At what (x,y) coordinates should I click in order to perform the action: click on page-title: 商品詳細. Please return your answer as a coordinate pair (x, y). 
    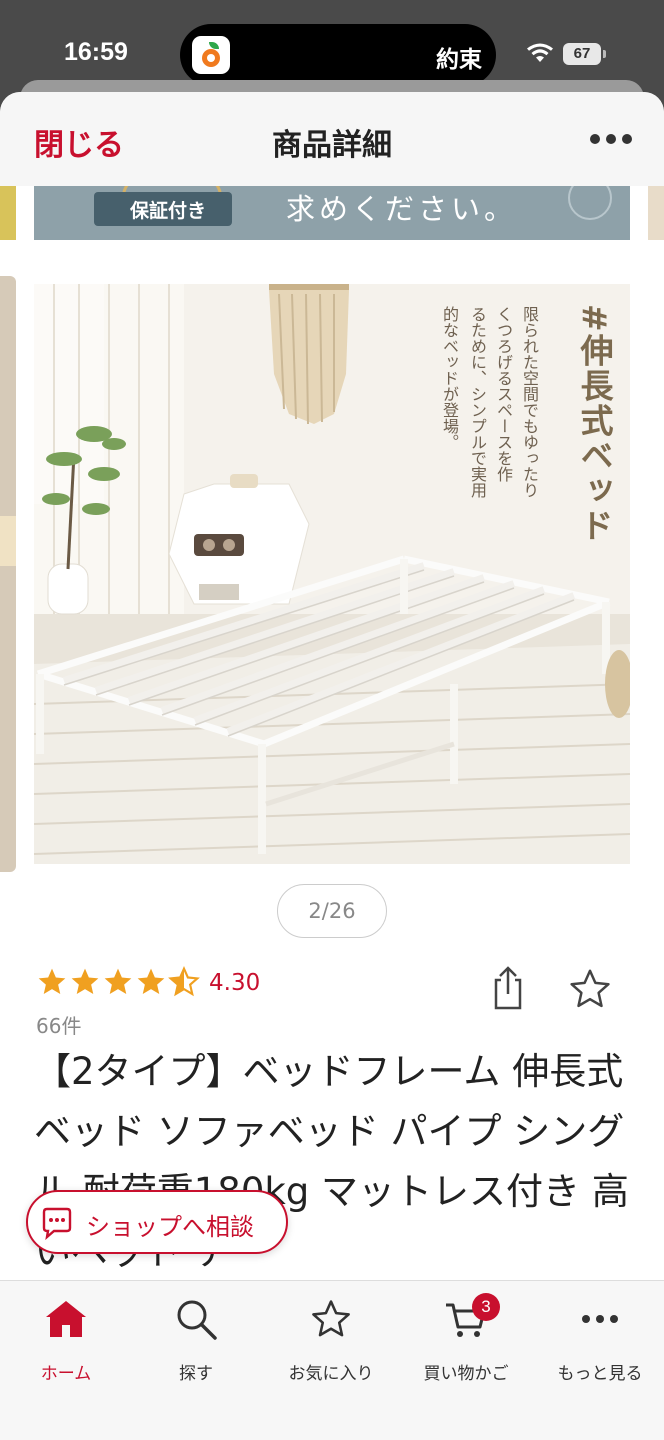
    Looking at the image, I should click on (332, 145).